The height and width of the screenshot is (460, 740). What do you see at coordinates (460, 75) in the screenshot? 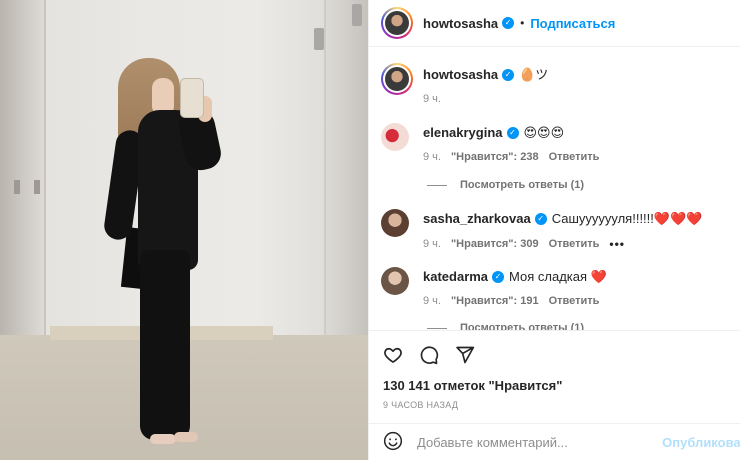
I see `caption-username: howtosasha` at bounding box center [460, 75].